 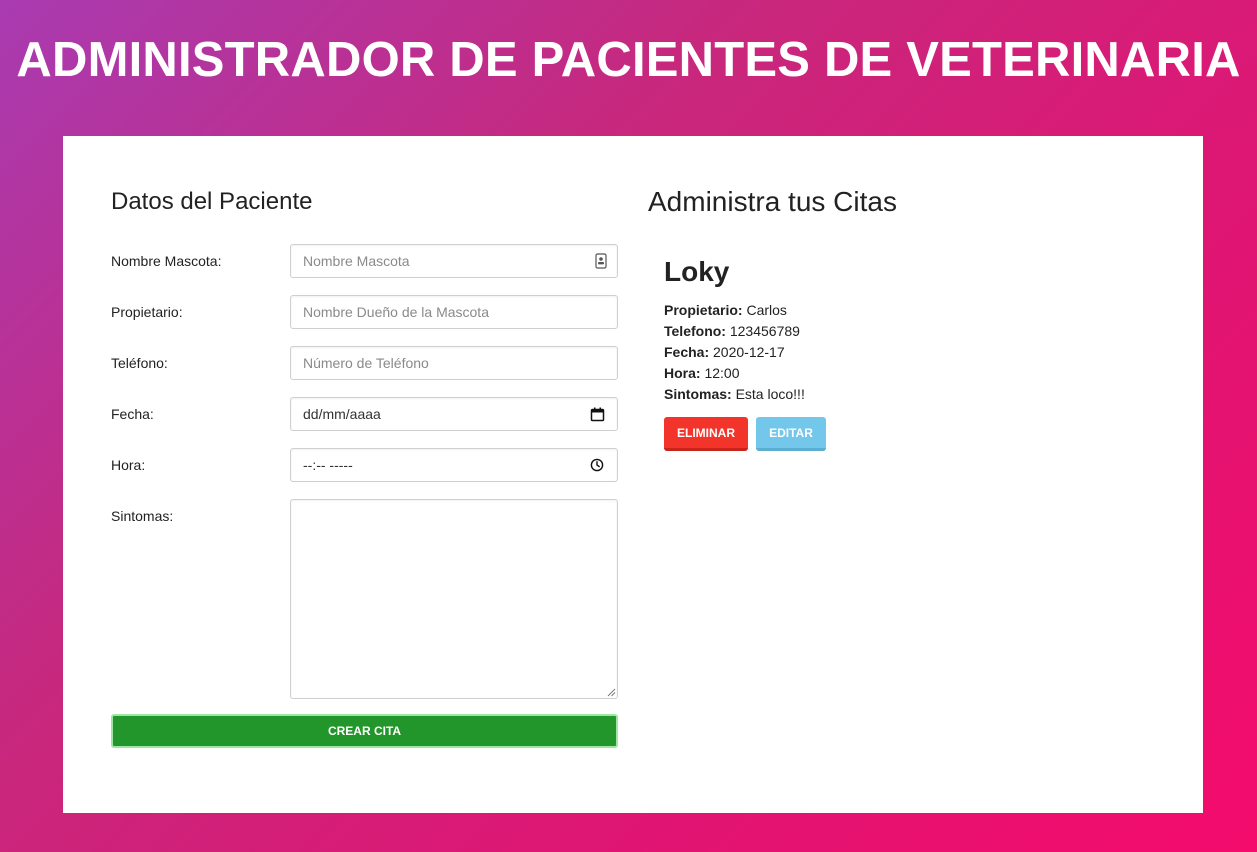 I want to click on time-value: 12:00, so click(x=722, y=373).